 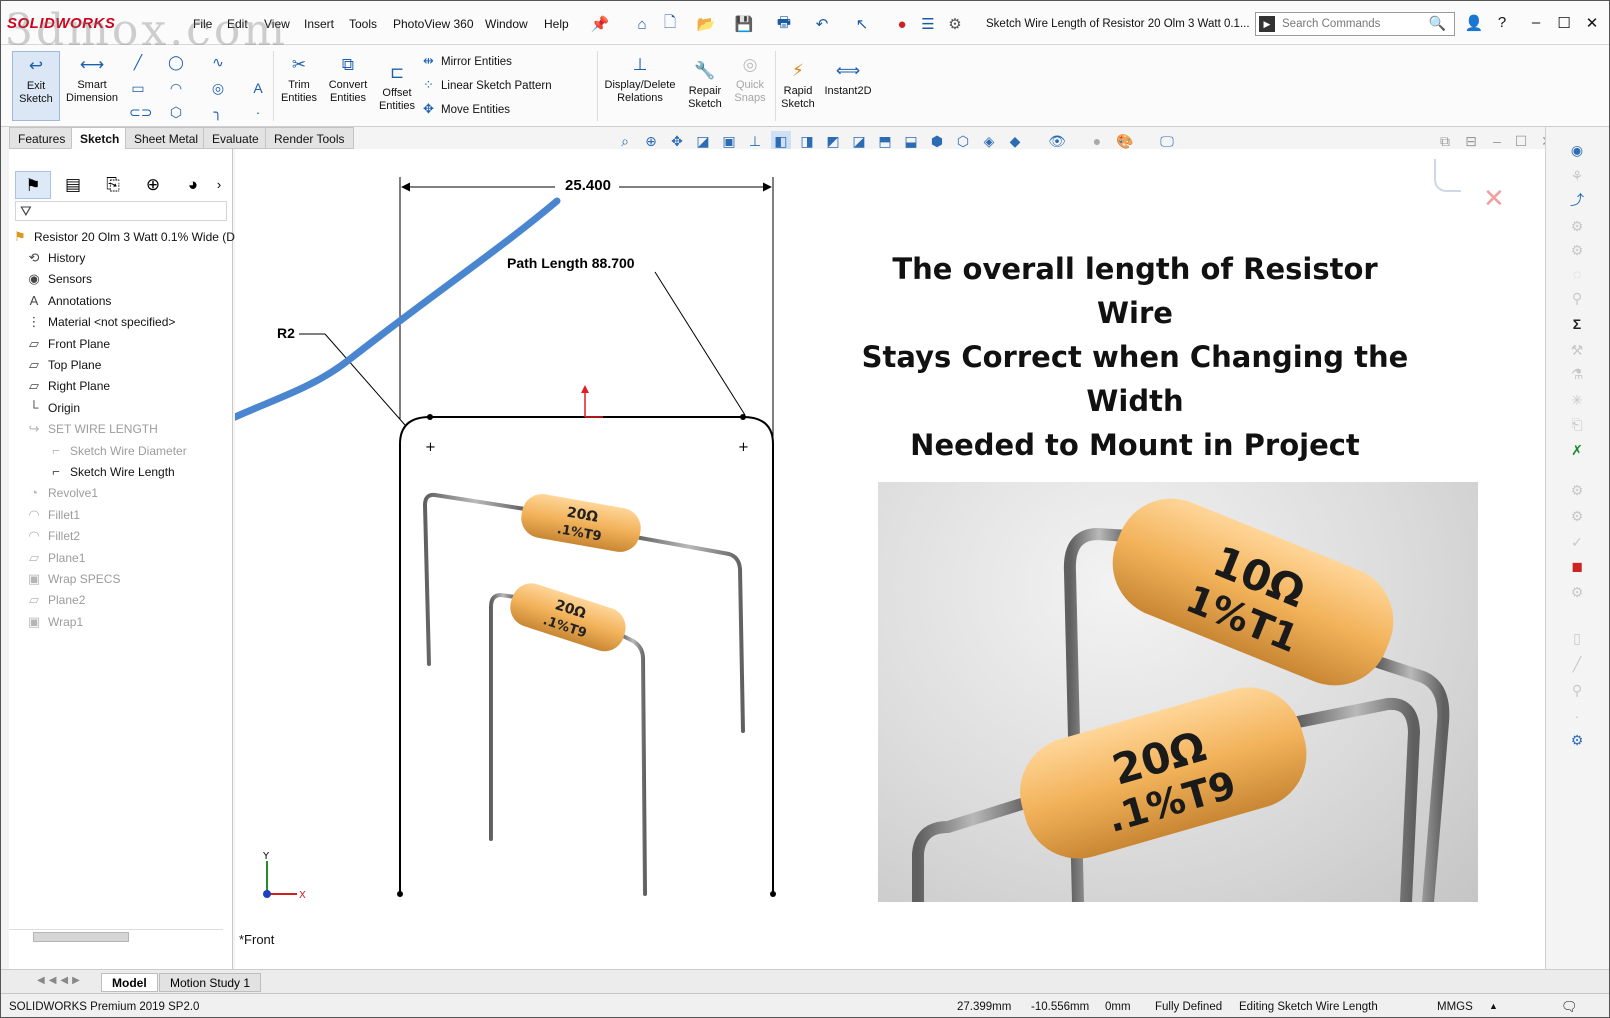 What do you see at coordinates (600, 24) in the screenshot?
I see `pin-icon: 📌` at bounding box center [600, 24].